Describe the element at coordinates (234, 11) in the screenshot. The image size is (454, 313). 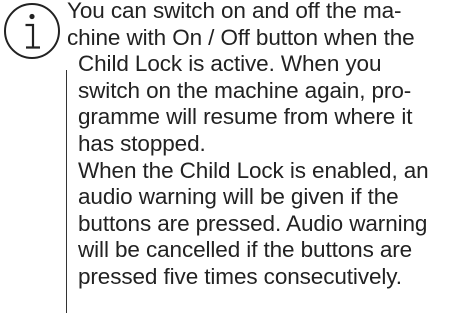
I see `note-line: You can switch on and off the ma-` at that location.